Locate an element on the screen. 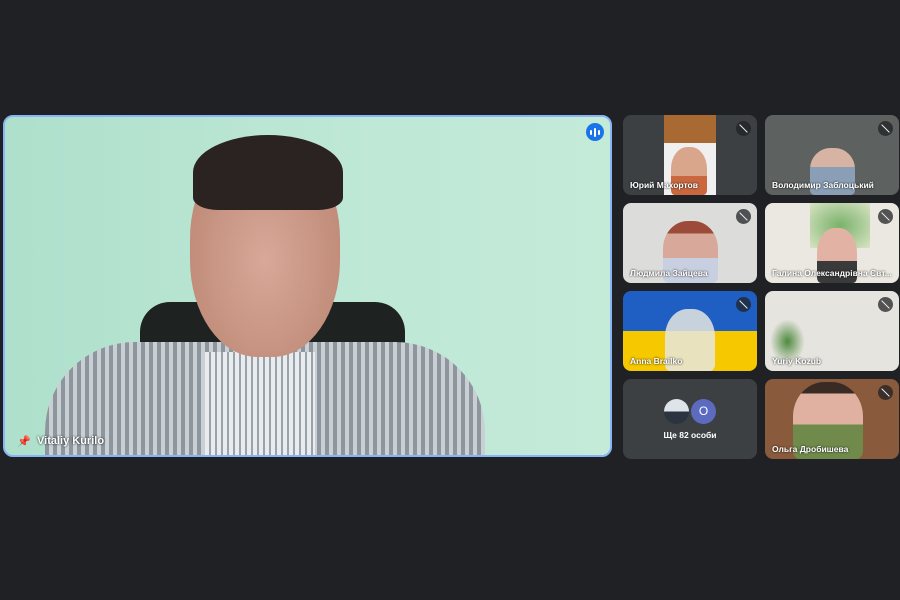 This screenshot has width=900, height=600. more-participants-label: Ще 82 особи is located at coordinates (690, 434).